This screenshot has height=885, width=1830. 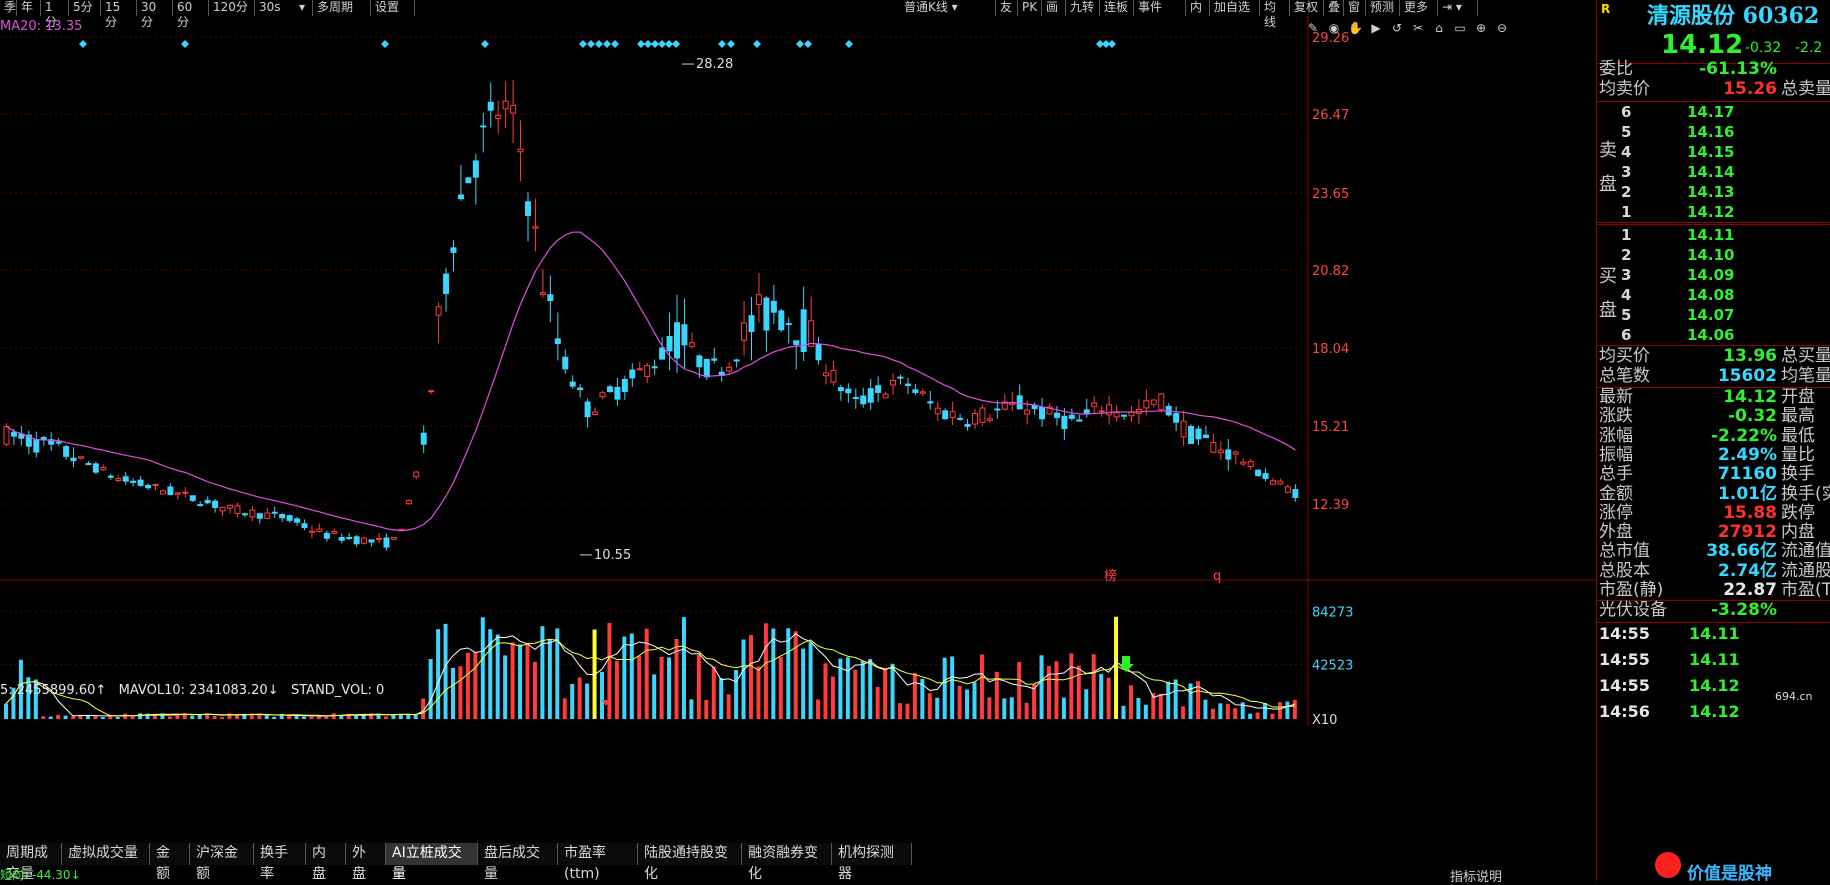 What do you see at coordinates (1439, 28) in the screenshot?
I see `lock-icon: ⌂` at bounding box center [1439, 28].